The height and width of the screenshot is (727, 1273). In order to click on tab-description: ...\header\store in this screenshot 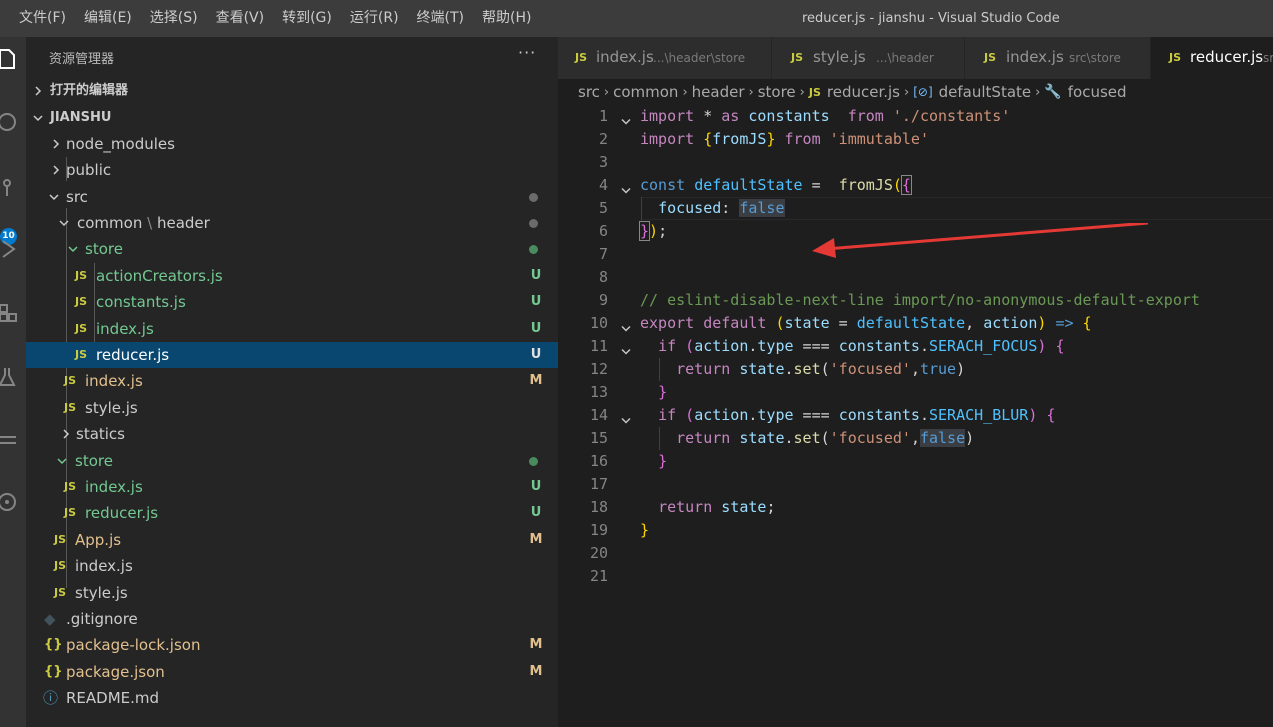, I will do `click(699, 58)`.